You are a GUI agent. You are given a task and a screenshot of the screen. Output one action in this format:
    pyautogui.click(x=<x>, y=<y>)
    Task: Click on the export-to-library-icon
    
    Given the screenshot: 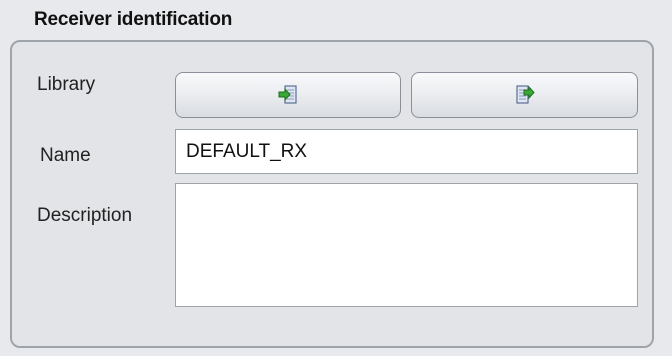 What is the action you would take?
    pyautogui.click(x=525, y=95)
    